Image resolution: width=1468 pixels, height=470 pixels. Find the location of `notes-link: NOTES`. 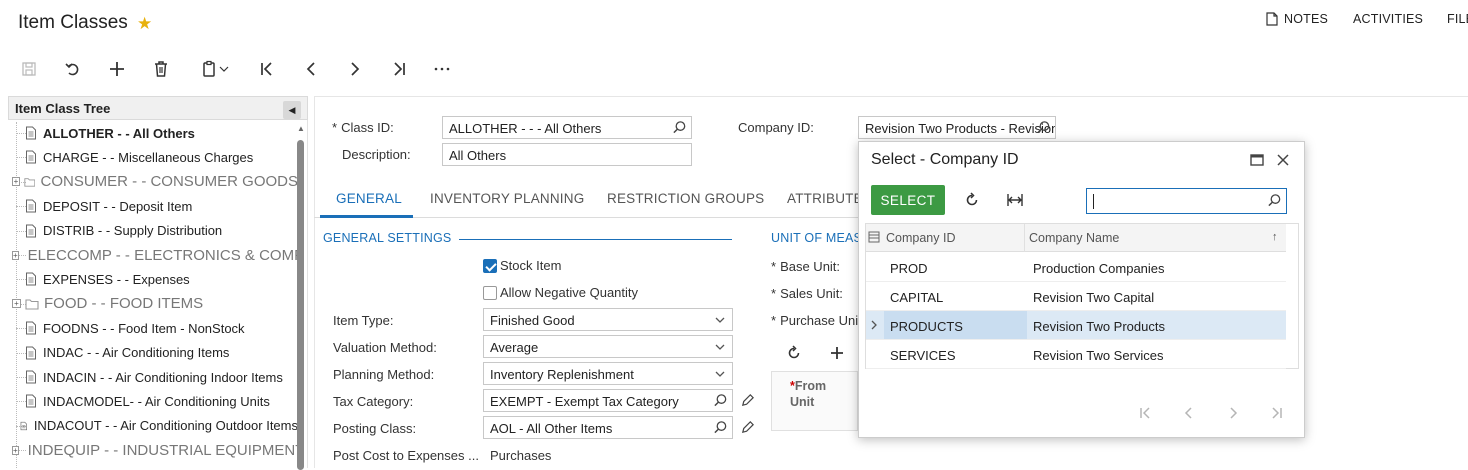

notes-link: NOTES is located at coordinates (1297, 19).